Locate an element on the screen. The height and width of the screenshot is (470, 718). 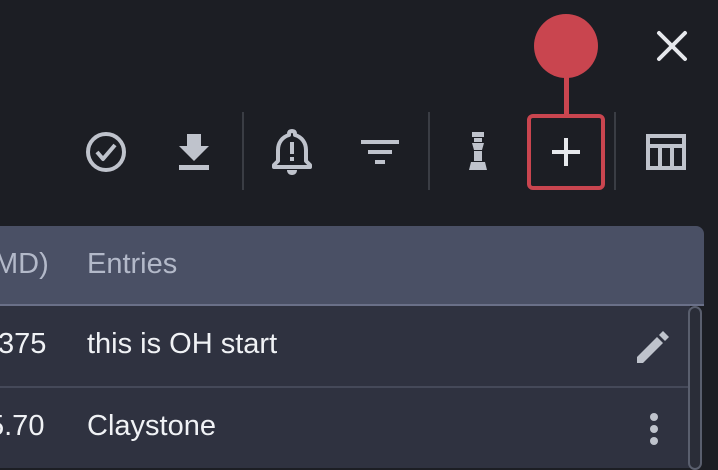
edit-button is located at coordinates (653, 347).